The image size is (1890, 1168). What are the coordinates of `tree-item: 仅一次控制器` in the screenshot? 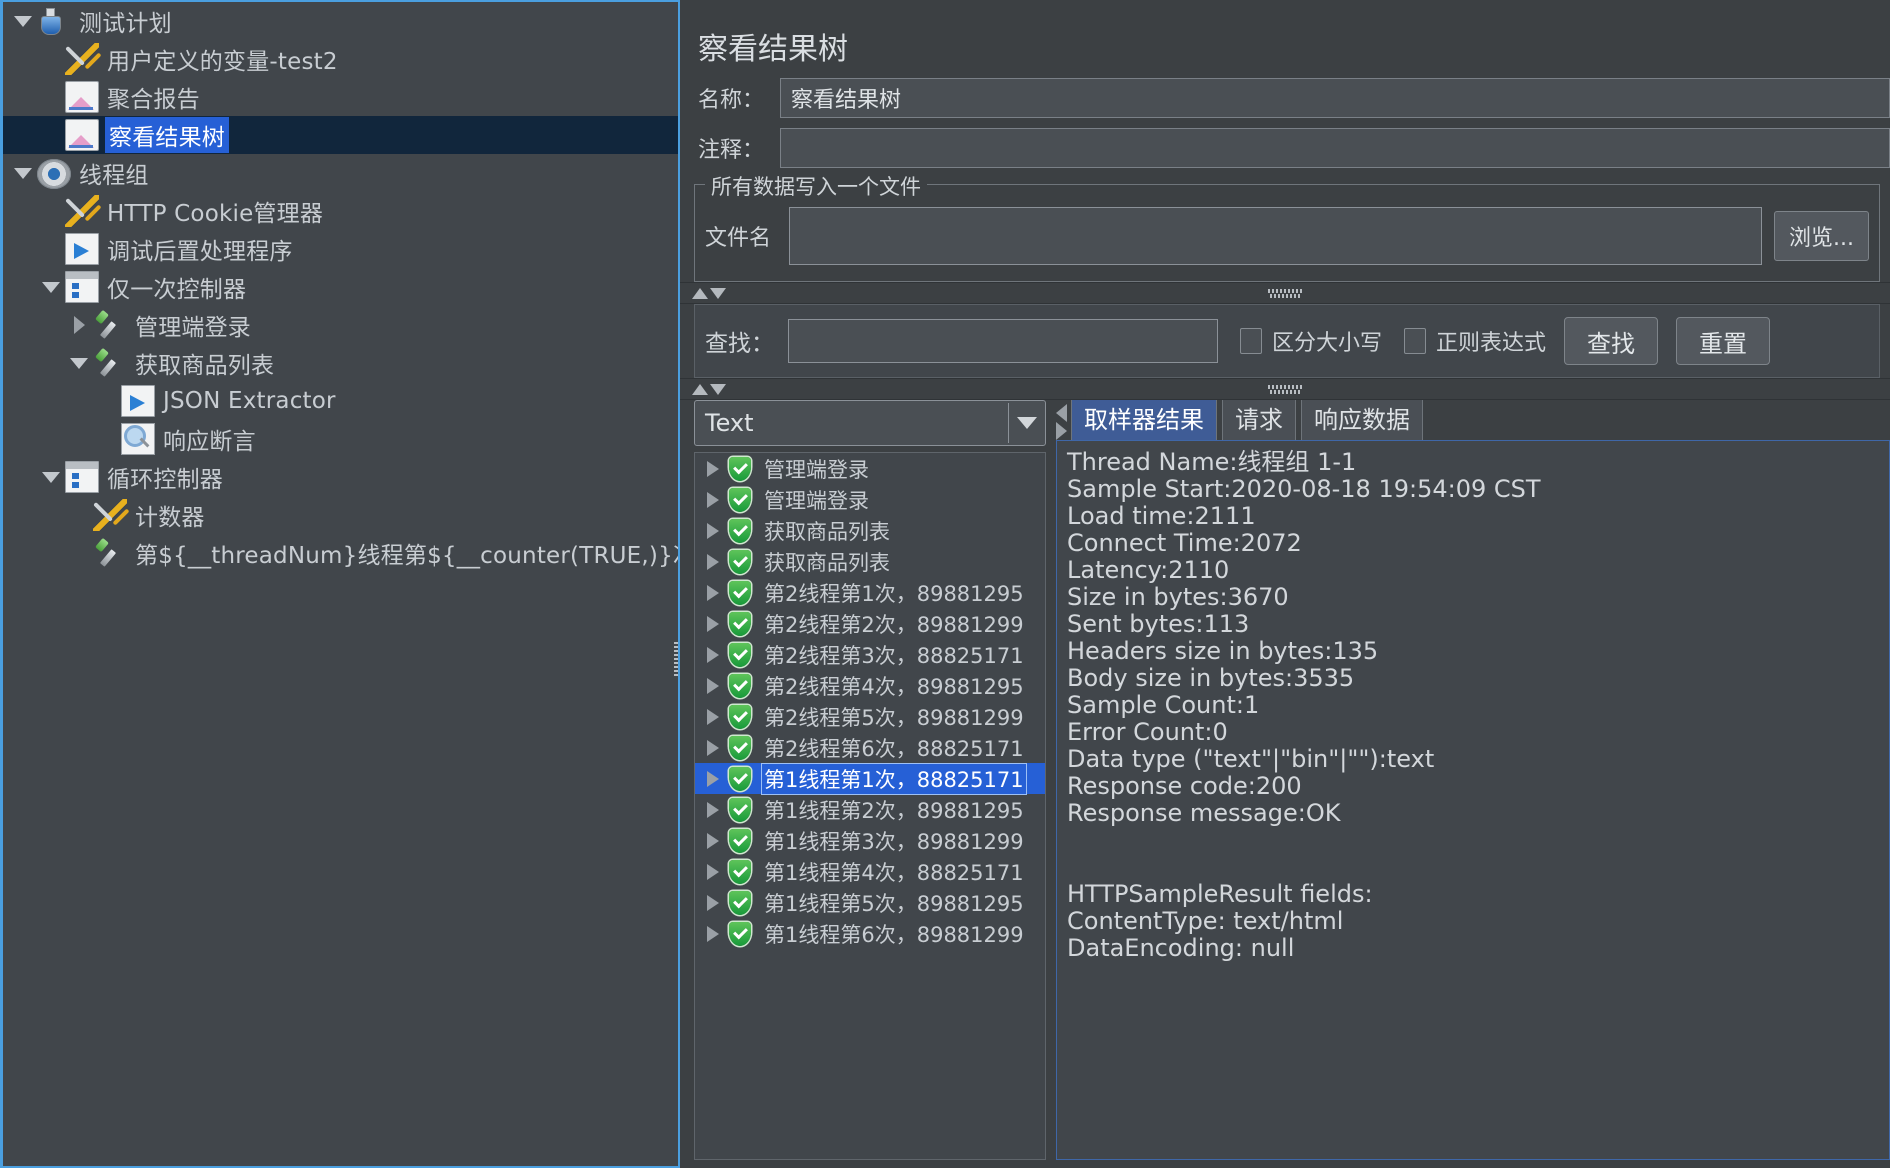 It's located at (340, 287).